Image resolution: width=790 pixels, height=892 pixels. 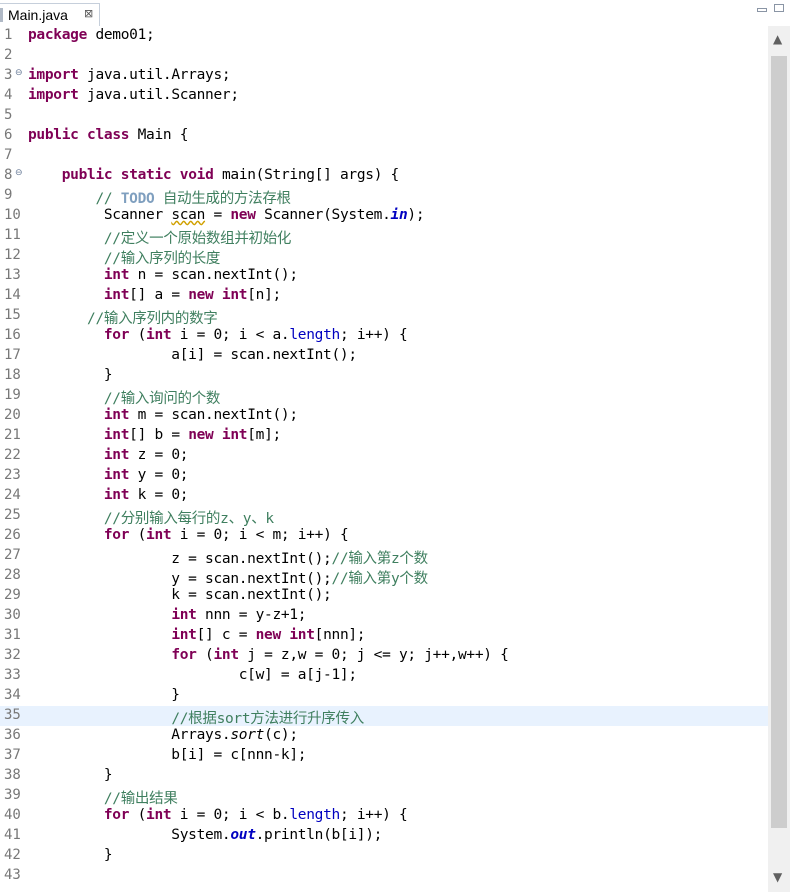 I want to click on code-line: 33 c[w] = a[j-1];, so click(x=384, y=676).